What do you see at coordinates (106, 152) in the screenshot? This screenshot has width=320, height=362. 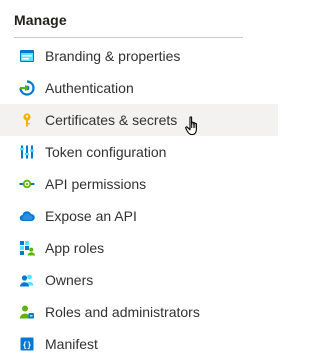 I see `nav-item-label: Token configuration` at bounding box center [106, 152].